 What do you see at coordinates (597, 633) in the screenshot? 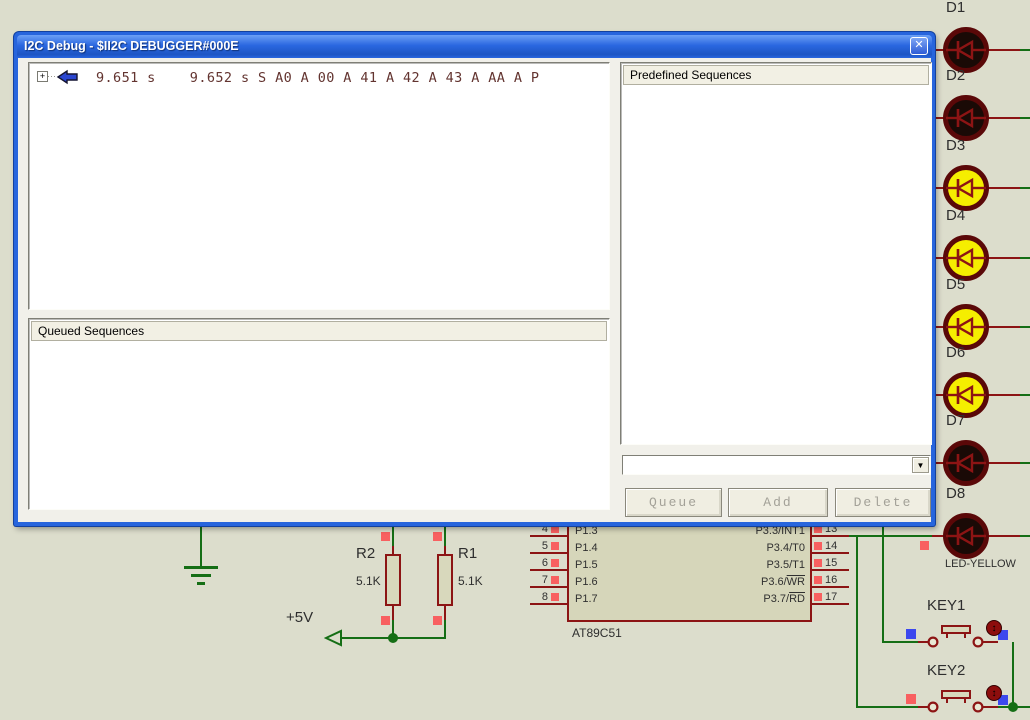
I see `mcu-ref-label: AT89C51` at bounding box center [597, 633].